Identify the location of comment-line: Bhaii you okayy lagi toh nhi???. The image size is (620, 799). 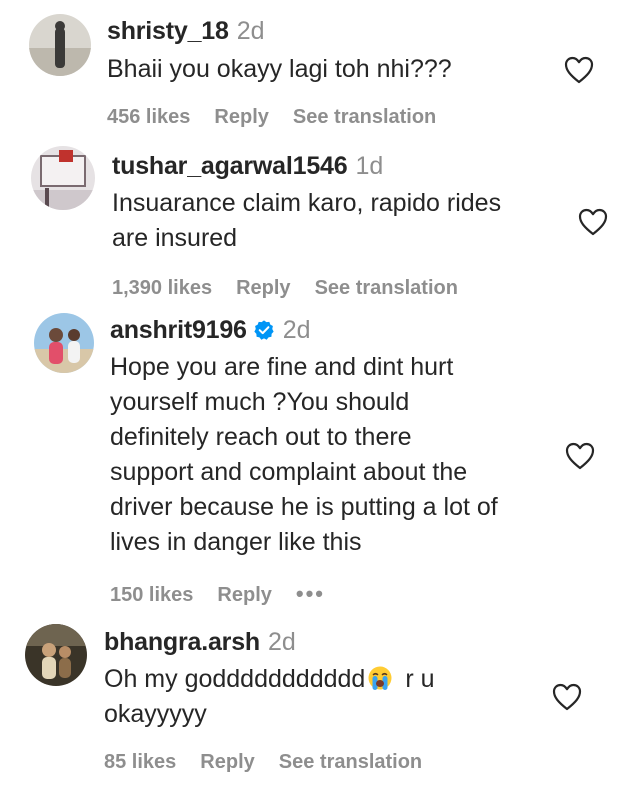
(279, 69).